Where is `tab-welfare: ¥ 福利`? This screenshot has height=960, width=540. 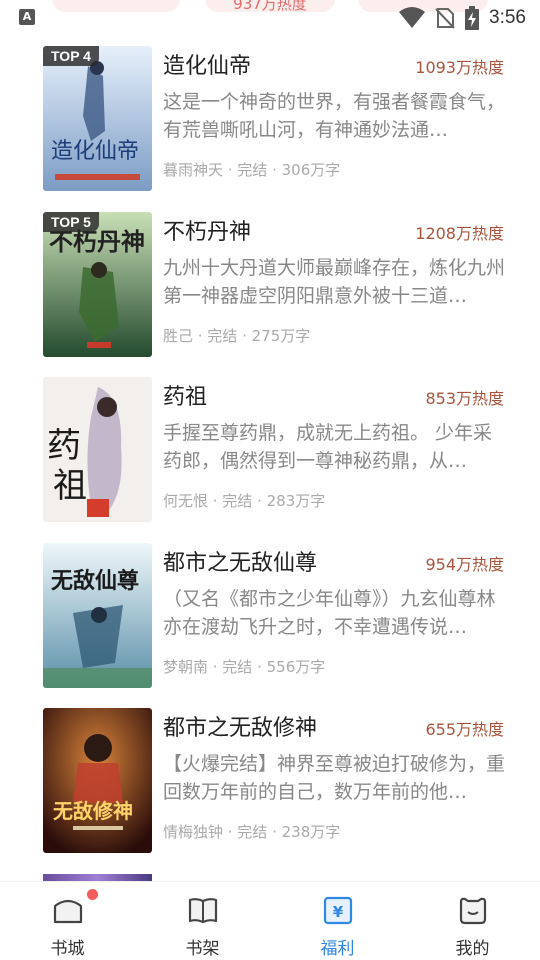 tab-welfare: ¥ 福利 is located at coordinates (337, 921).